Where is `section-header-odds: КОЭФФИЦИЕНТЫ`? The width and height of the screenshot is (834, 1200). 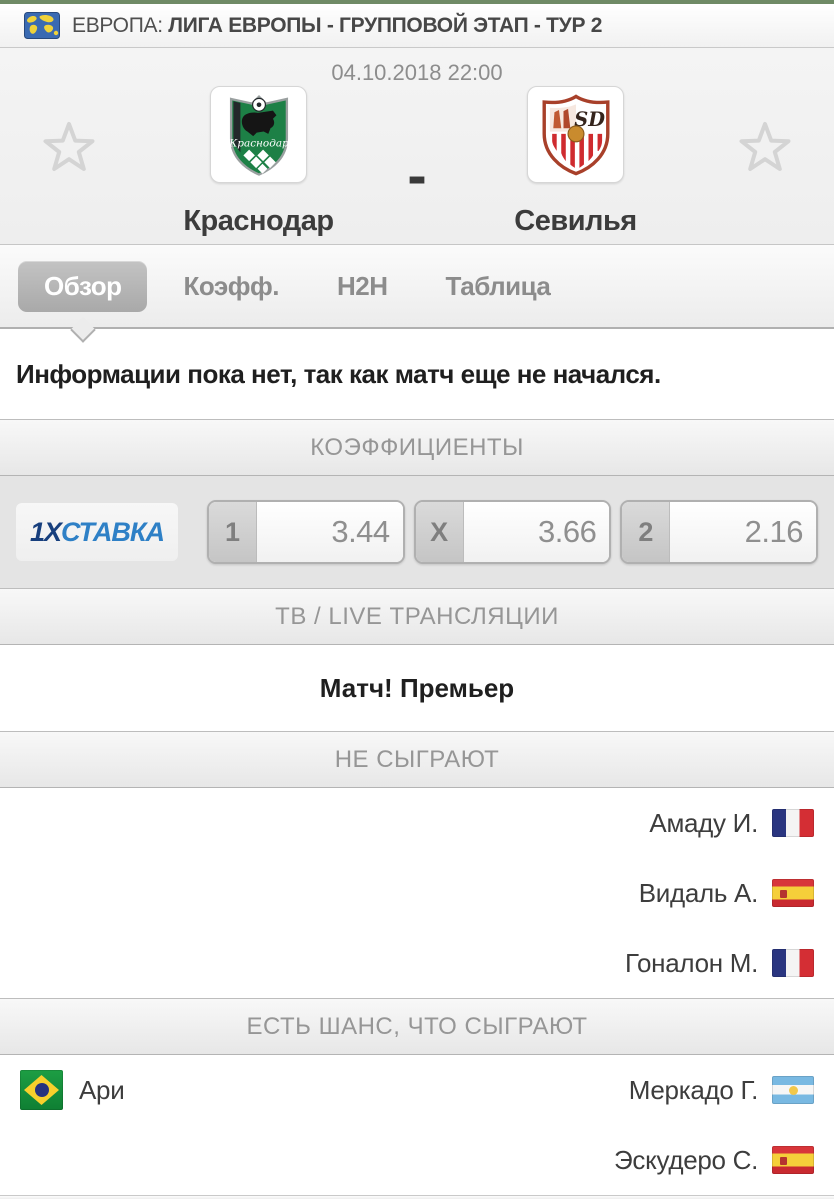 section-header-odds: КОЭФФИЦИЕНТЫ is located at coordinates (417, 447).